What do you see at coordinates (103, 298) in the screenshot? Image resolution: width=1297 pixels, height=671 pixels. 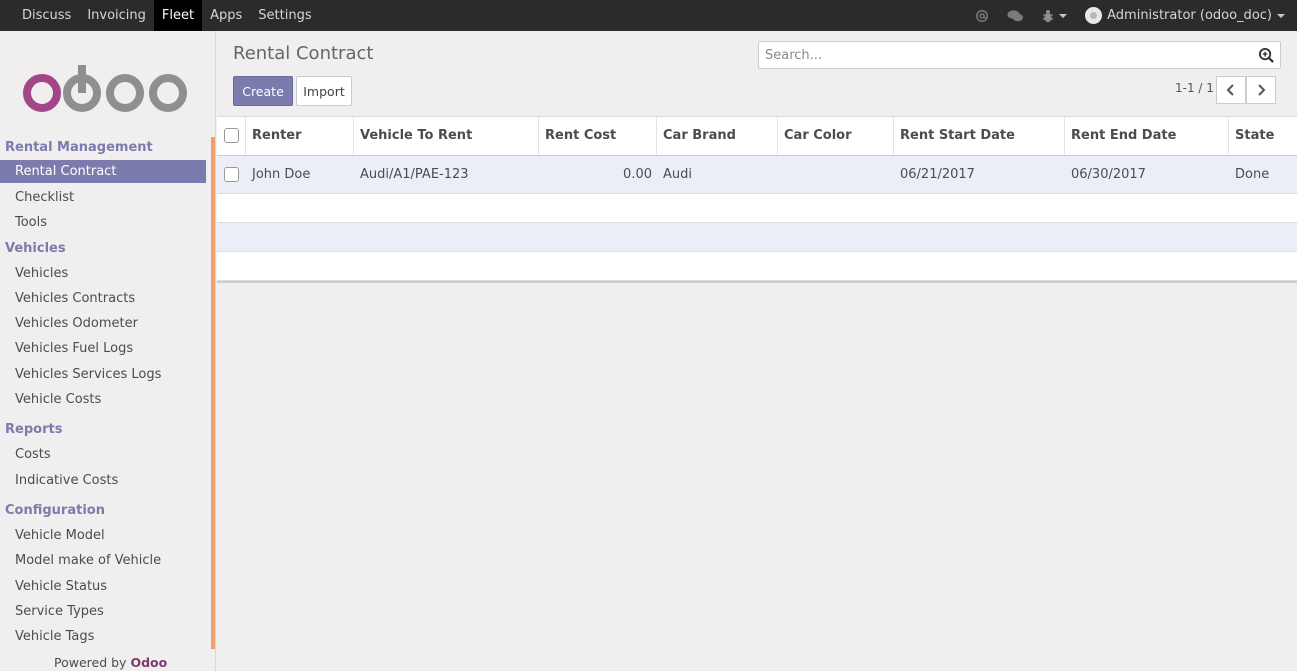 I see `sidebar-item-vehicles-contracts: Vehicles Contracts` at bounding box center [103, 298].